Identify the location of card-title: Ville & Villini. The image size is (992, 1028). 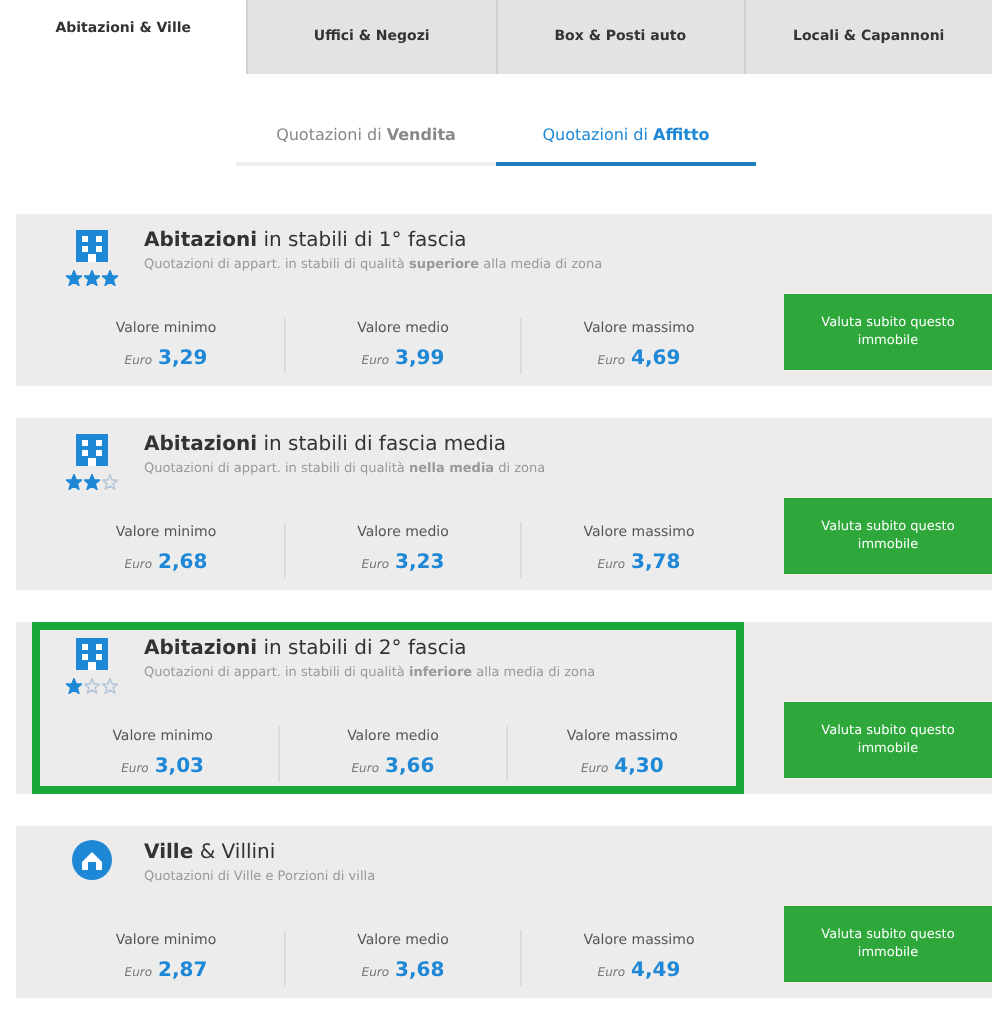
(211, 854).